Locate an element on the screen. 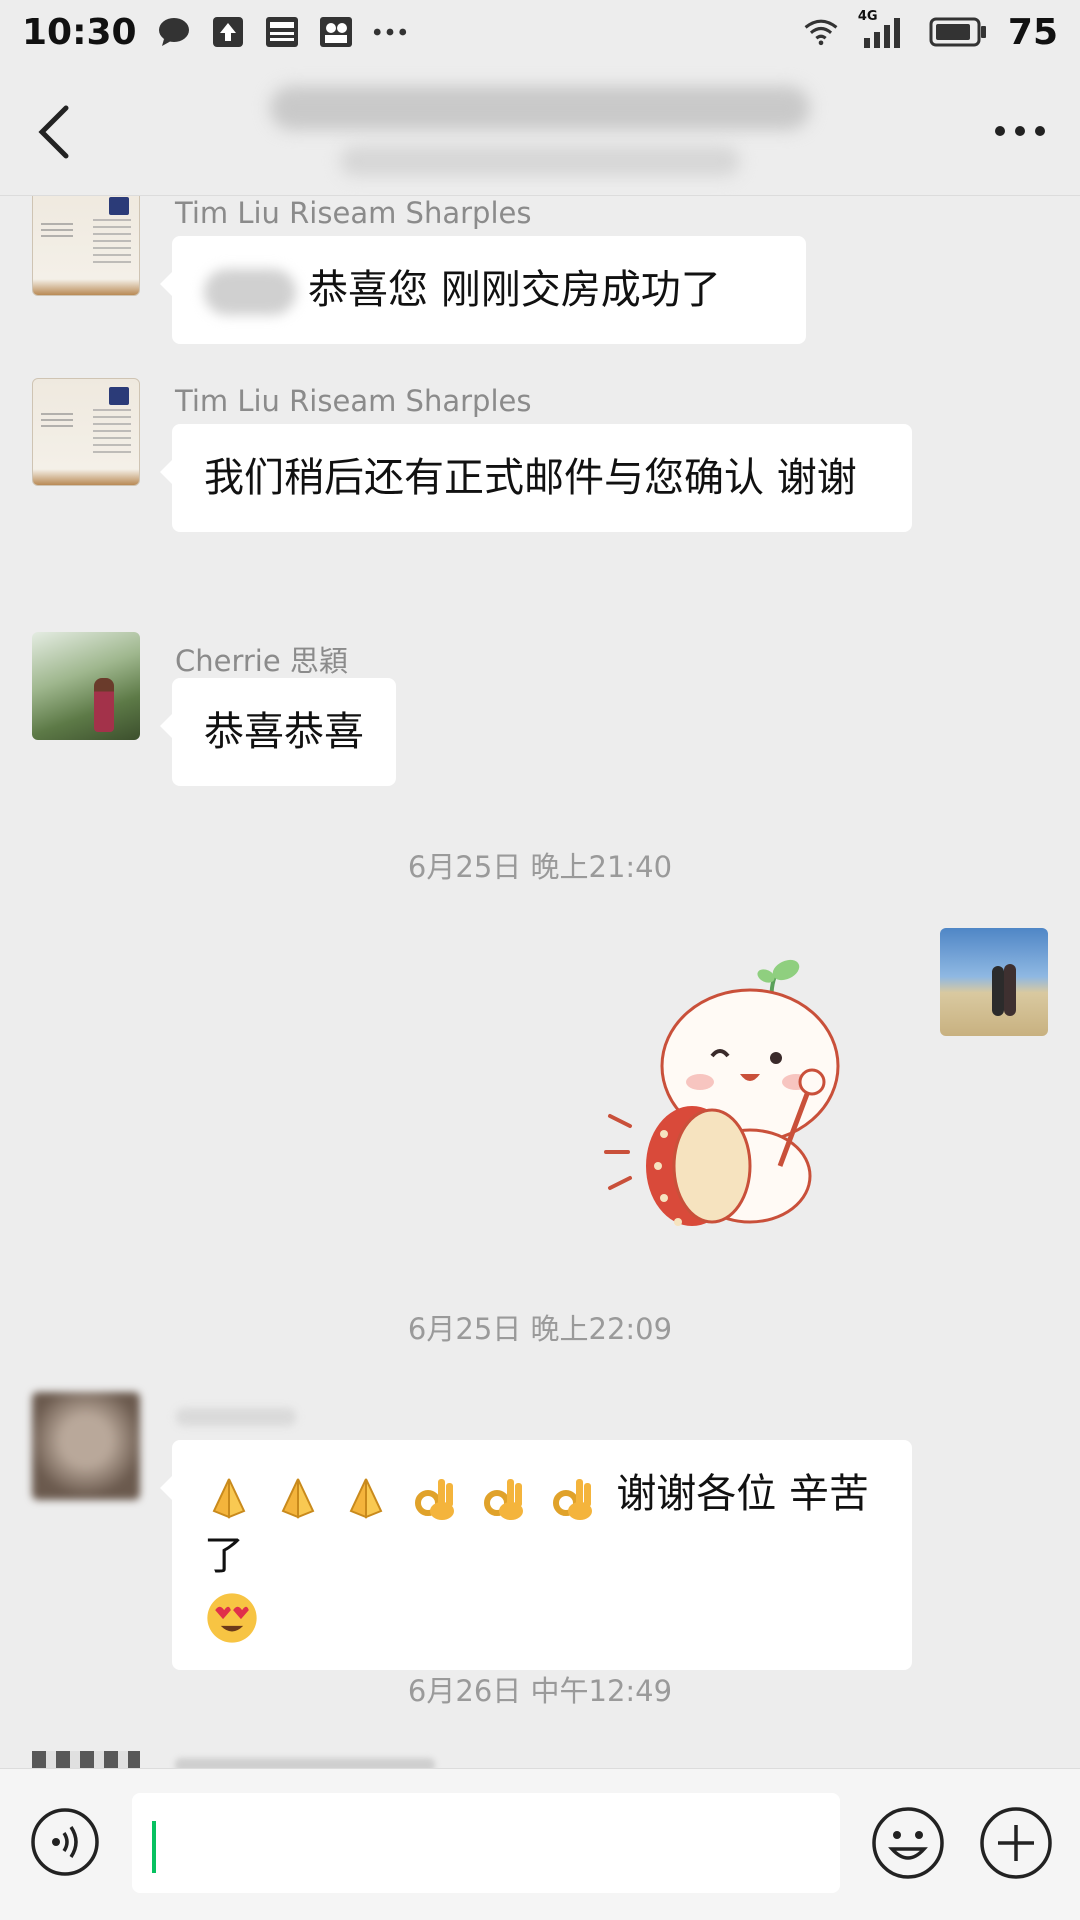 Image resolution: width=1080 pixels, height=1920 pixels. message-bubble: 恭喜恭喜 is located at coordinates (278, 732).